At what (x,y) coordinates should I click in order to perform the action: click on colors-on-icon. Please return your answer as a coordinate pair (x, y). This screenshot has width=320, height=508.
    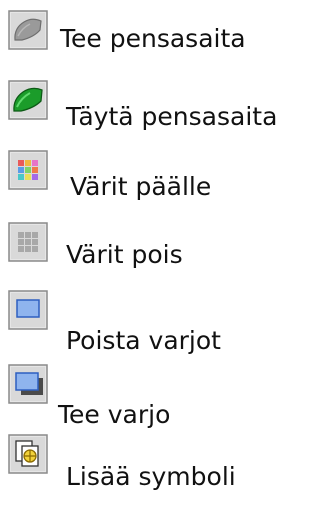
    Looking at the image, I should click on (28, 170).